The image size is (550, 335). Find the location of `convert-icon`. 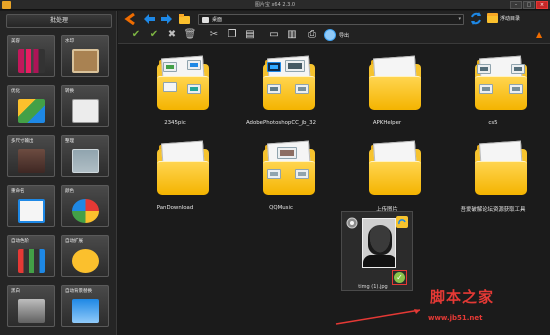

convert-icon is located at coordinates (85, 111).